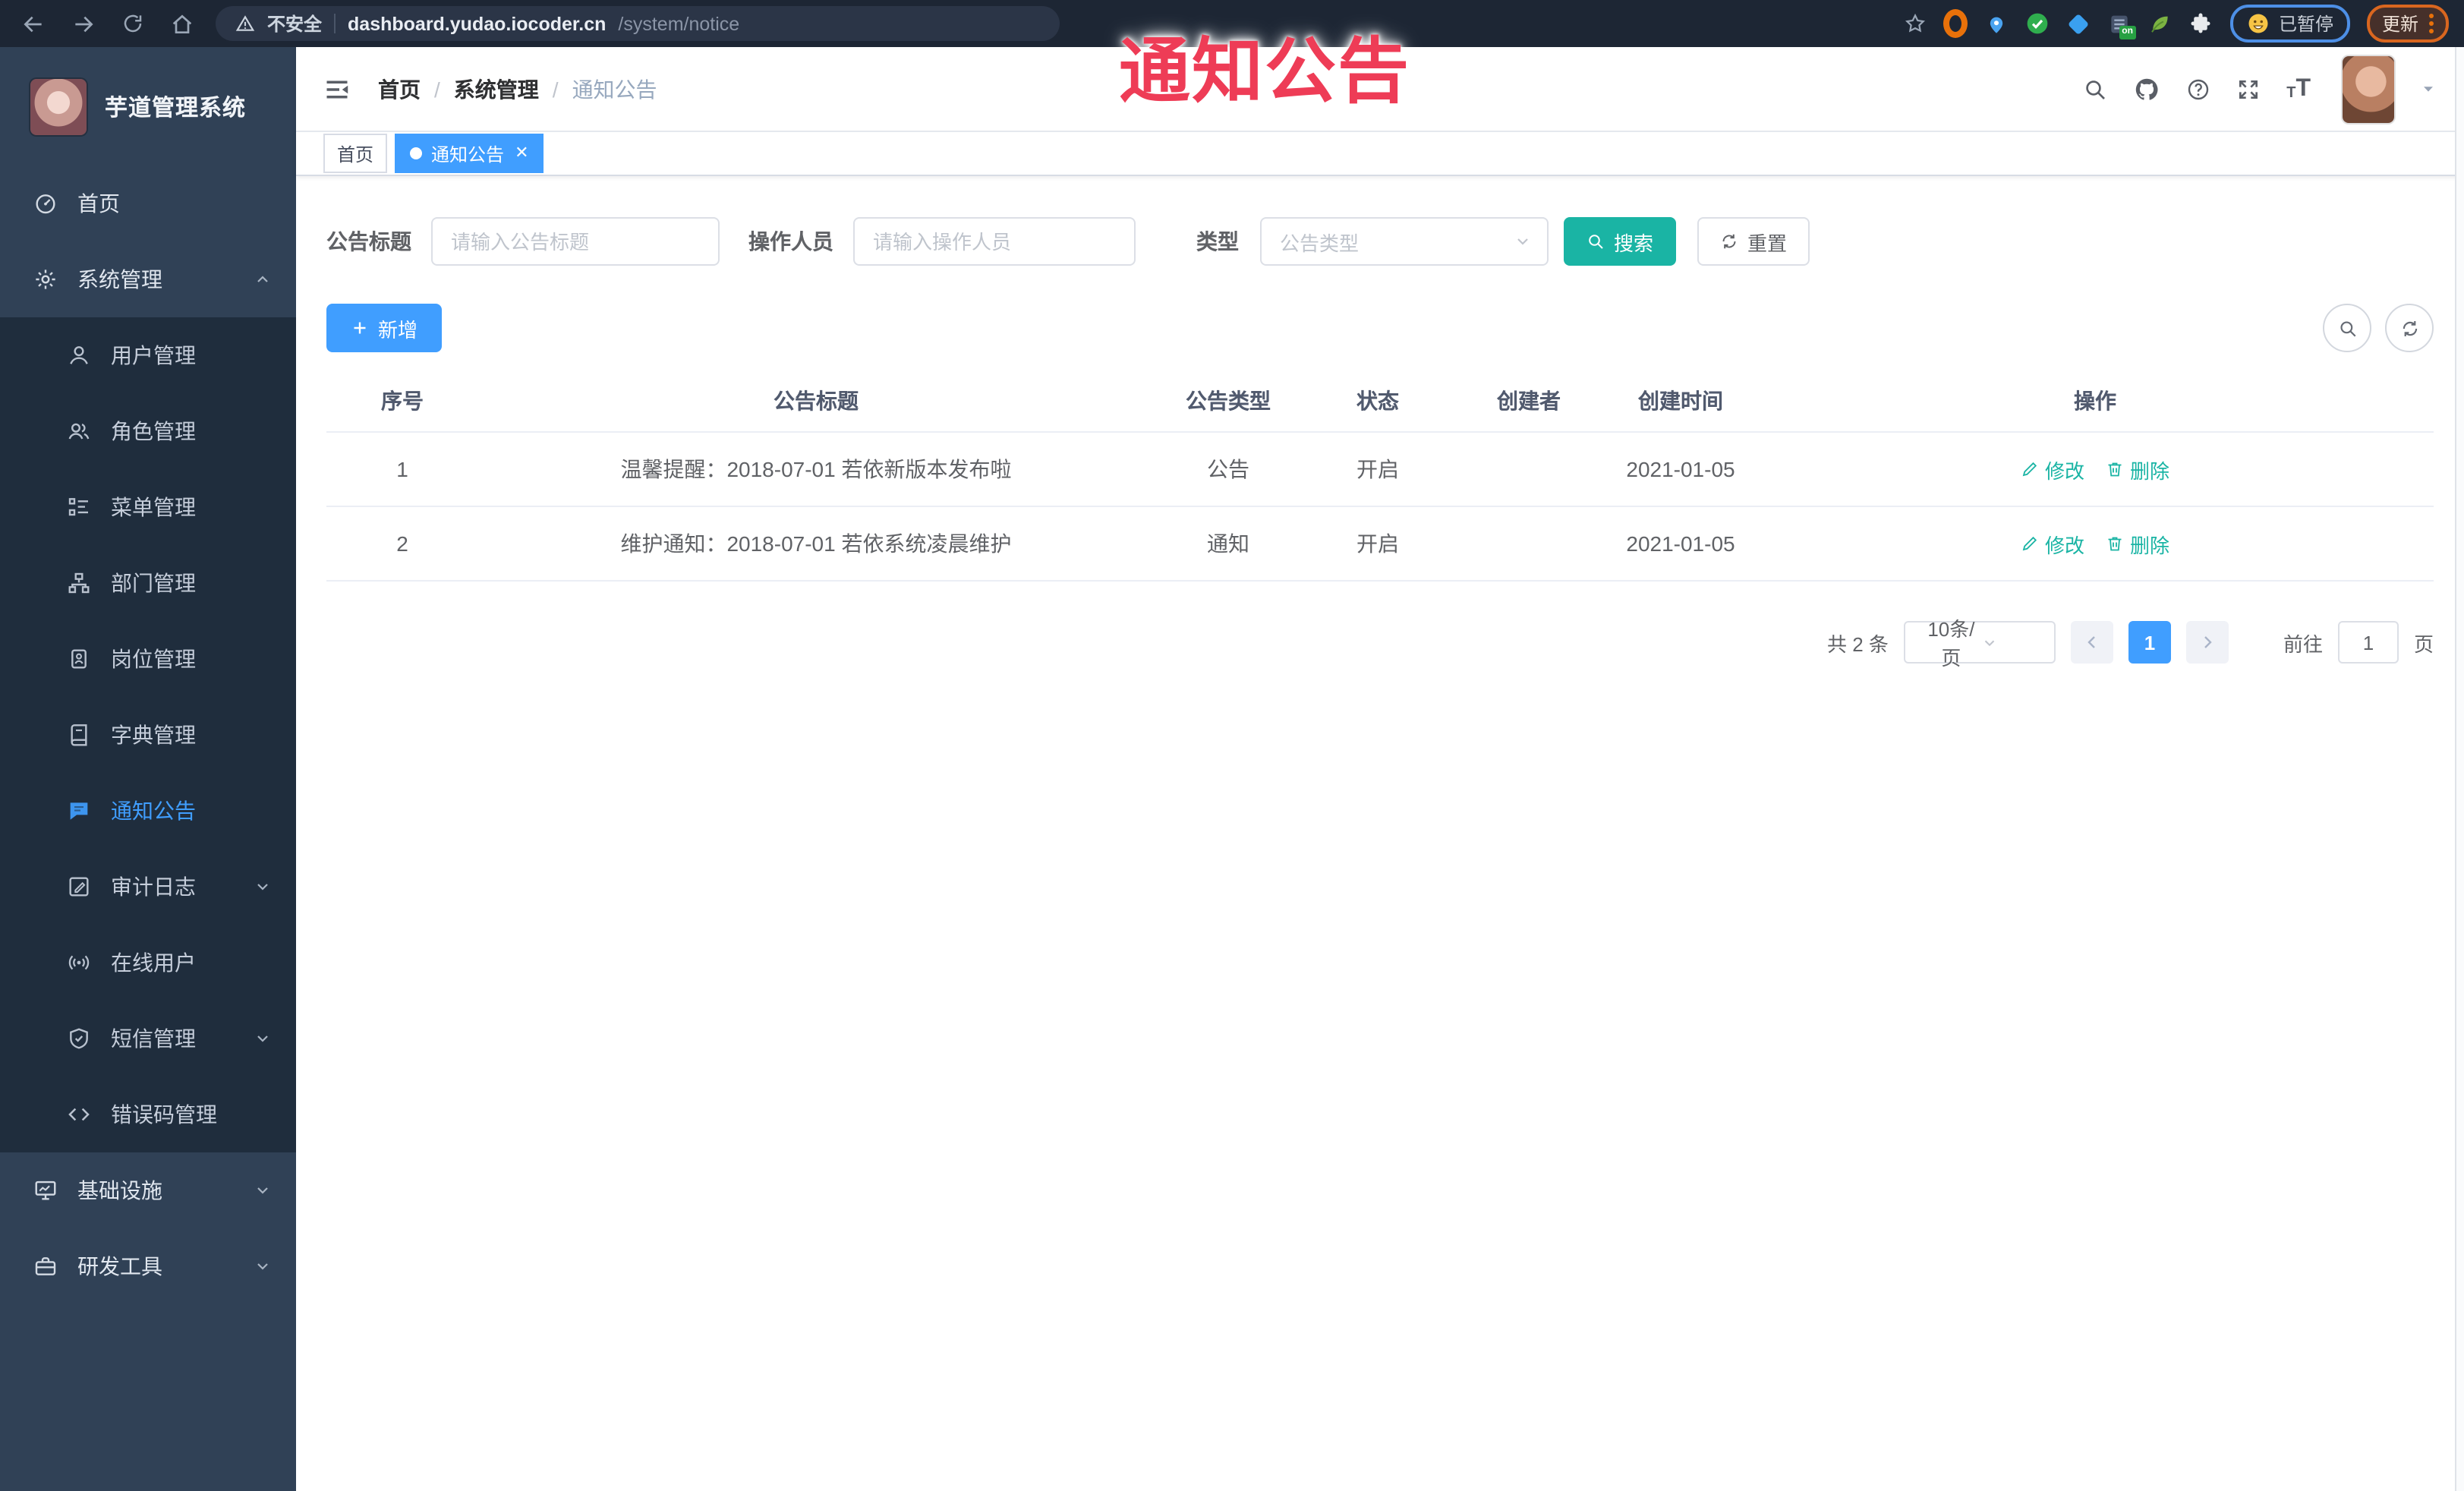  Describe the element at coordinates (1378, 543) in the screenshot. I see `cell-status: 开启` at that location.